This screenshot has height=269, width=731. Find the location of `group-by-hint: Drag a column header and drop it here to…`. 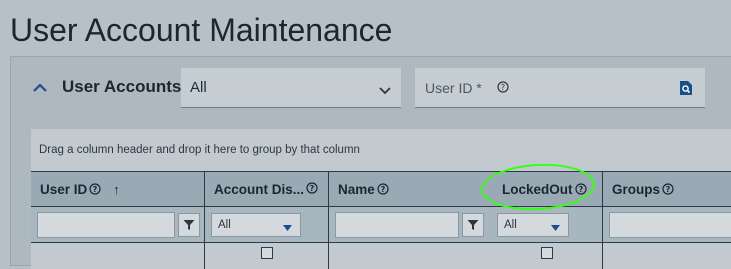

group-by-hint: Drag a column header and drop it here to… is located at coordinates (199, 150).